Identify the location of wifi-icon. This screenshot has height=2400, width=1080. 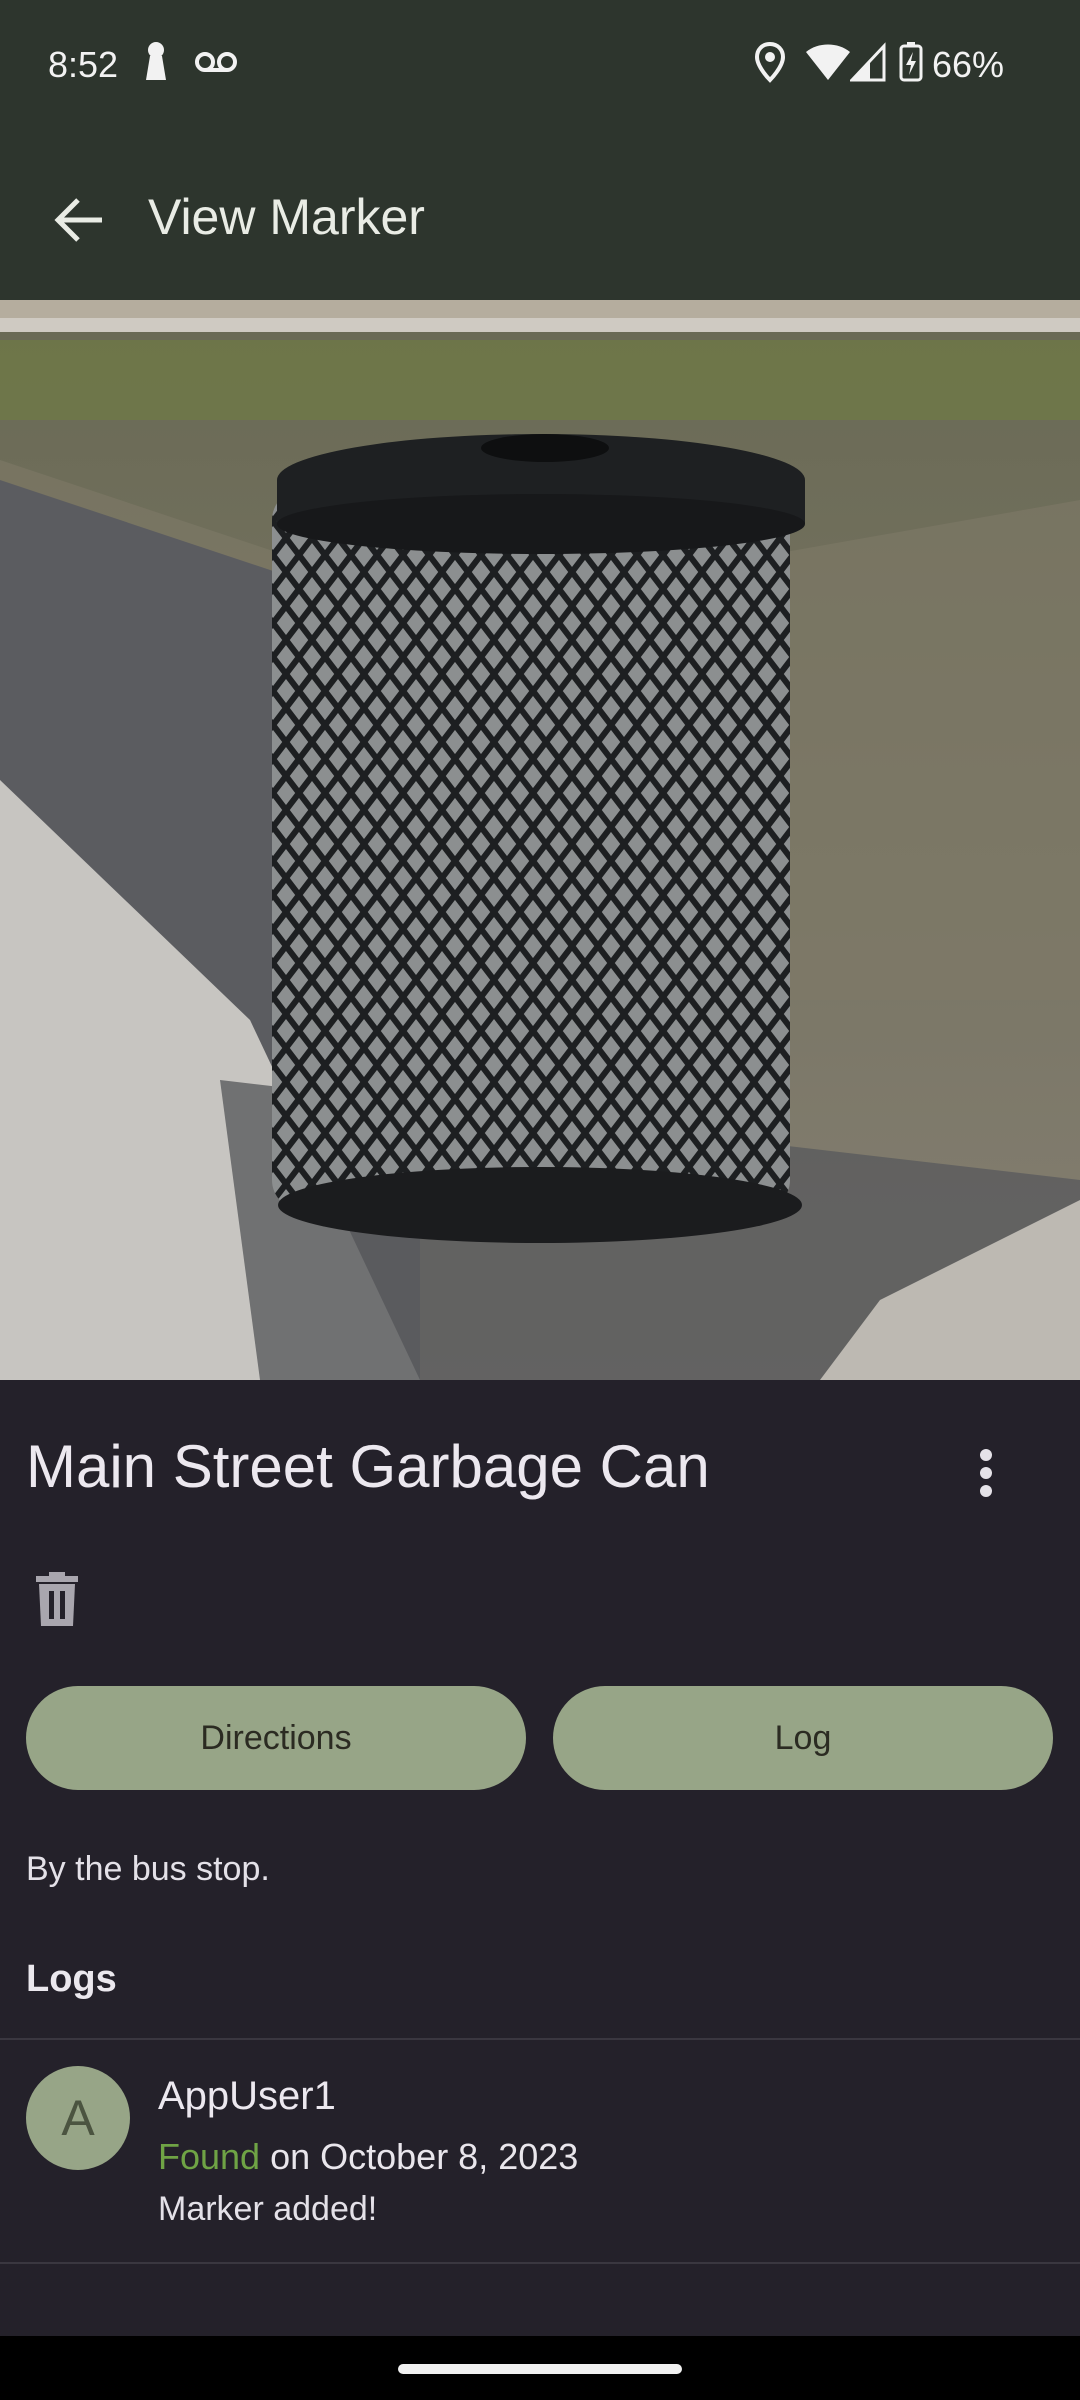
(828, 62).